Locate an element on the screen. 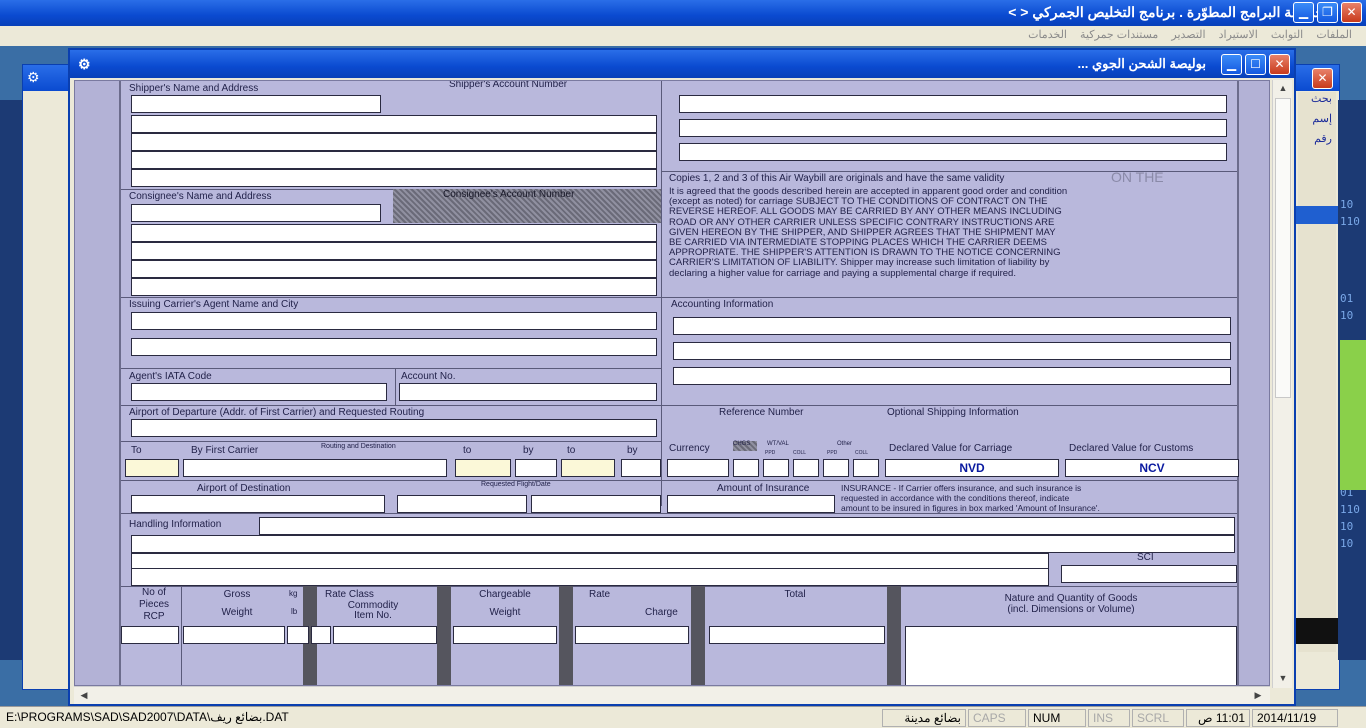 The height and width of the screenshot is (728, 1366). declared-carriage-field: NVD is located at coordinates (972, 468).